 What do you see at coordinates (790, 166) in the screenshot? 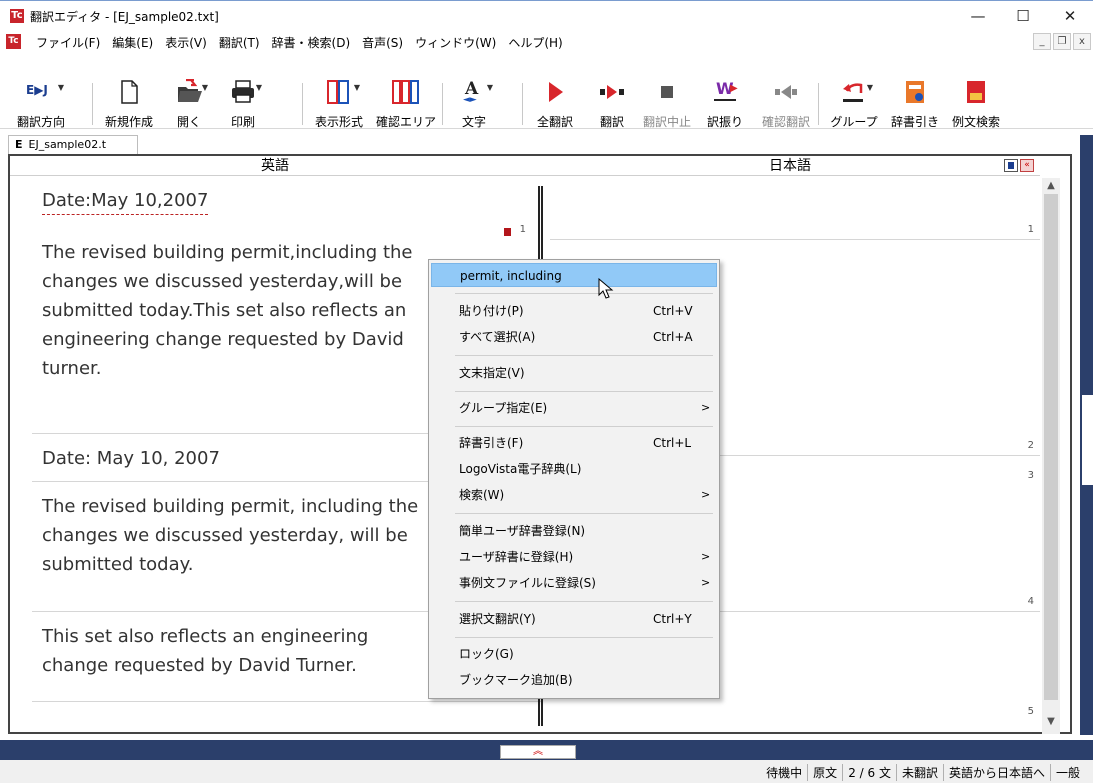
I see `target-column-header: 日本語` at bounding box center [790, 166].